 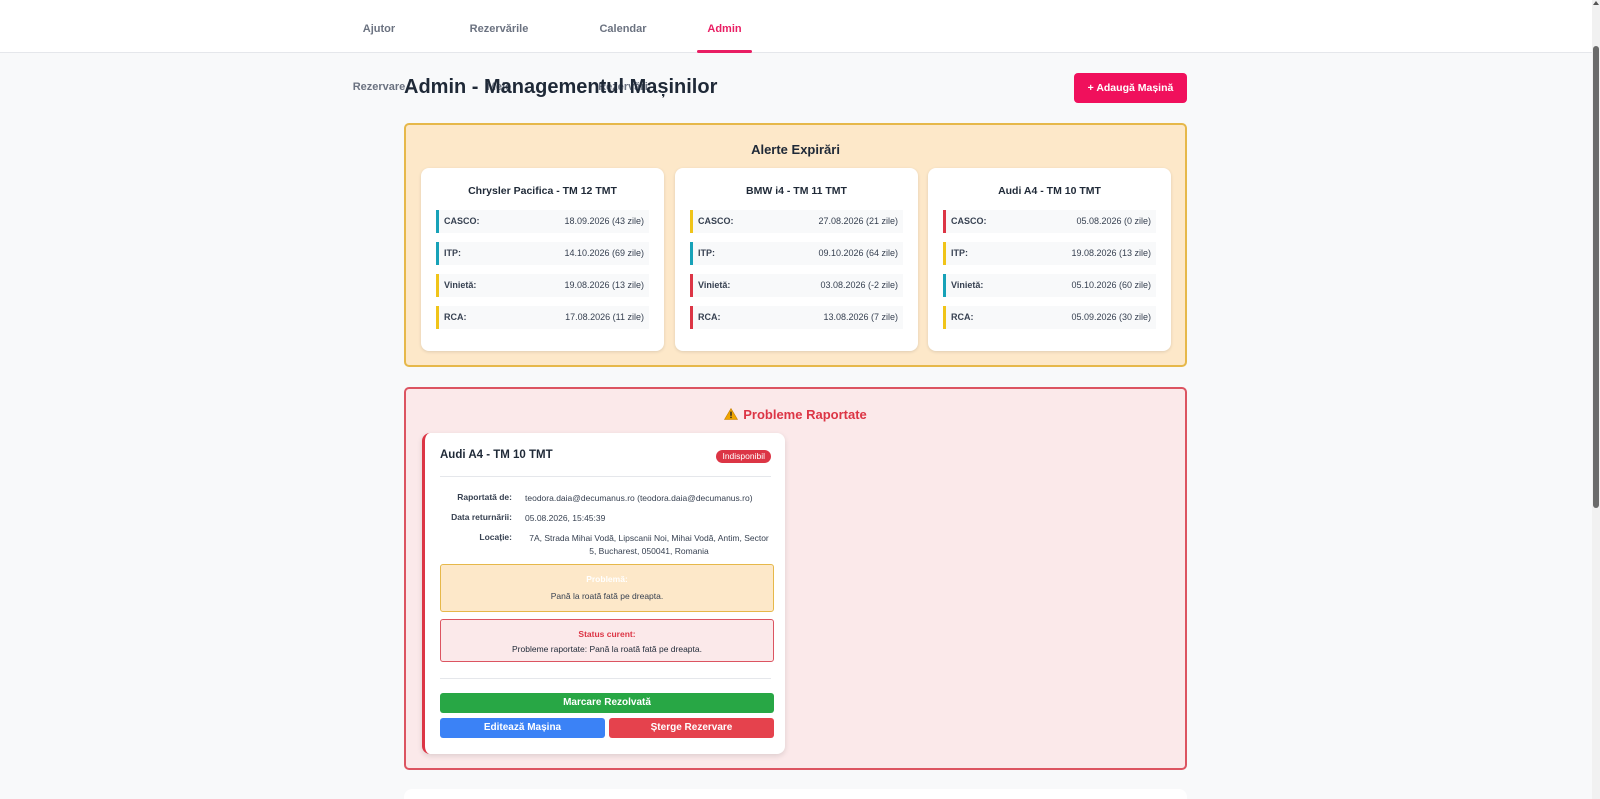 What do you see at coordinates (496, 455) in the screenshot?
I see `report-car-name: Audi A4 - TM 10 TMT` at bounding box center [496, 455].